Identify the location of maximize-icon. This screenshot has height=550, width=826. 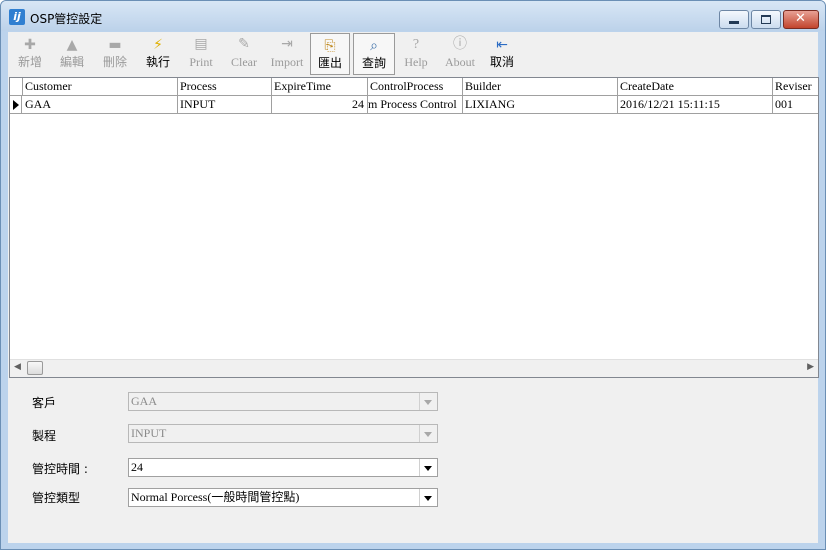
(766, 19).